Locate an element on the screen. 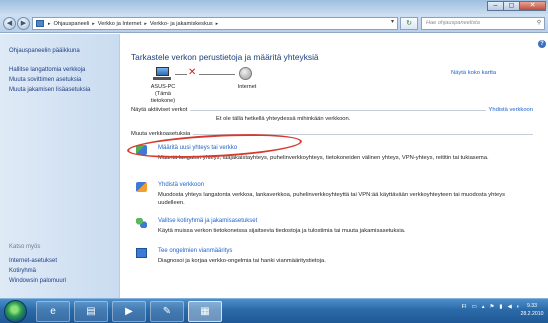  computer-name: ASUS-PC is located at coordinates (163, 87).